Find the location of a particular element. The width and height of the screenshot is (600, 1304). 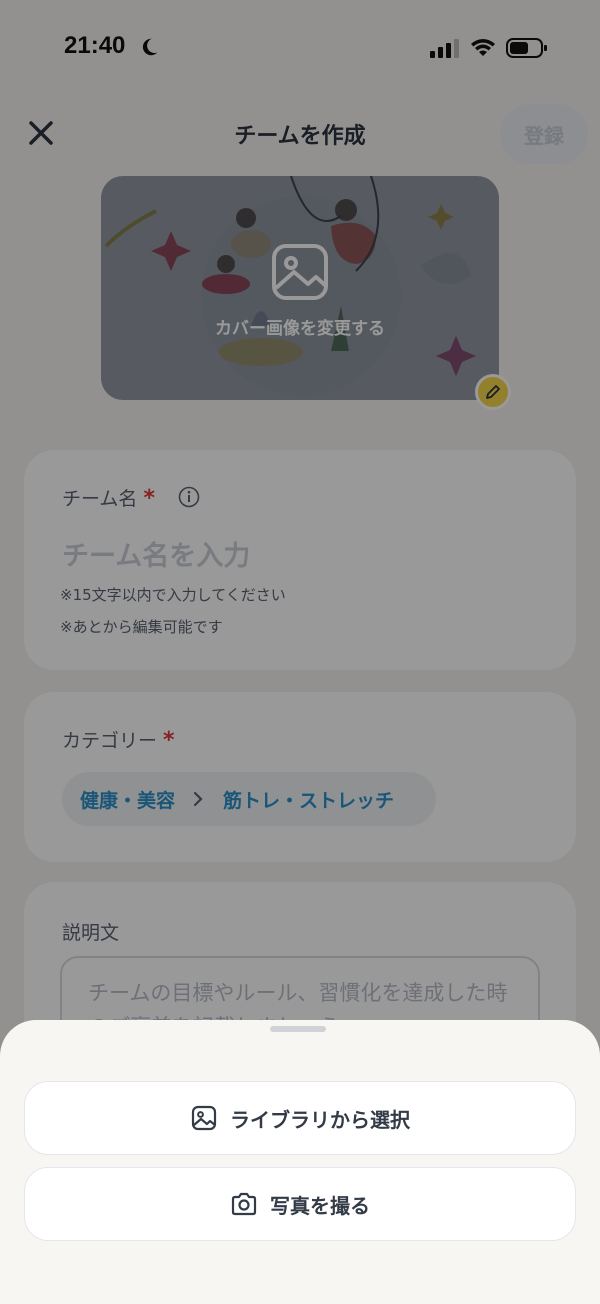

camera-icon is located at coordinates (244, 1204).